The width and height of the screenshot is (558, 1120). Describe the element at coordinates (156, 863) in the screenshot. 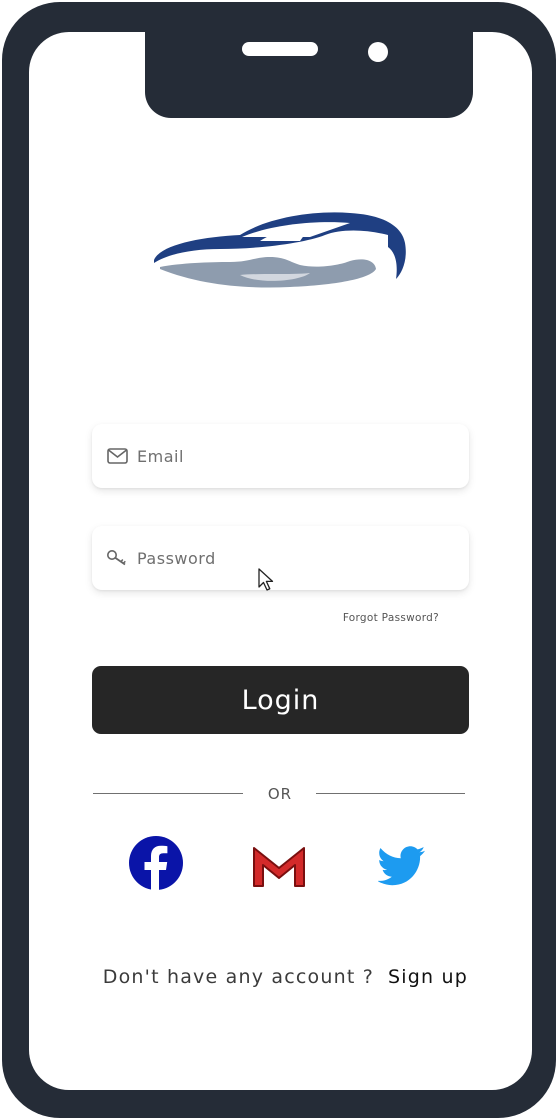

I see `facebook-icon` at that location.